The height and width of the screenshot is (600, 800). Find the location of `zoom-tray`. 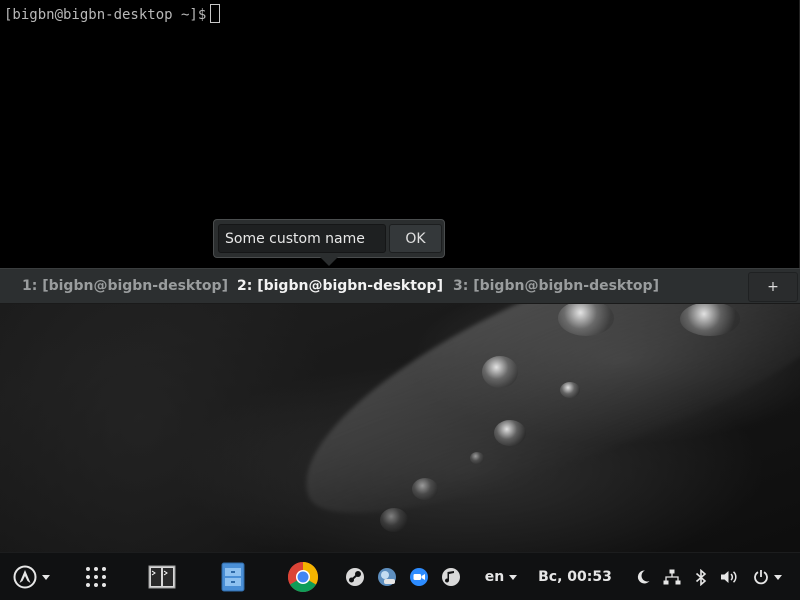

zoom-tray is located at coordinates (419, 576).